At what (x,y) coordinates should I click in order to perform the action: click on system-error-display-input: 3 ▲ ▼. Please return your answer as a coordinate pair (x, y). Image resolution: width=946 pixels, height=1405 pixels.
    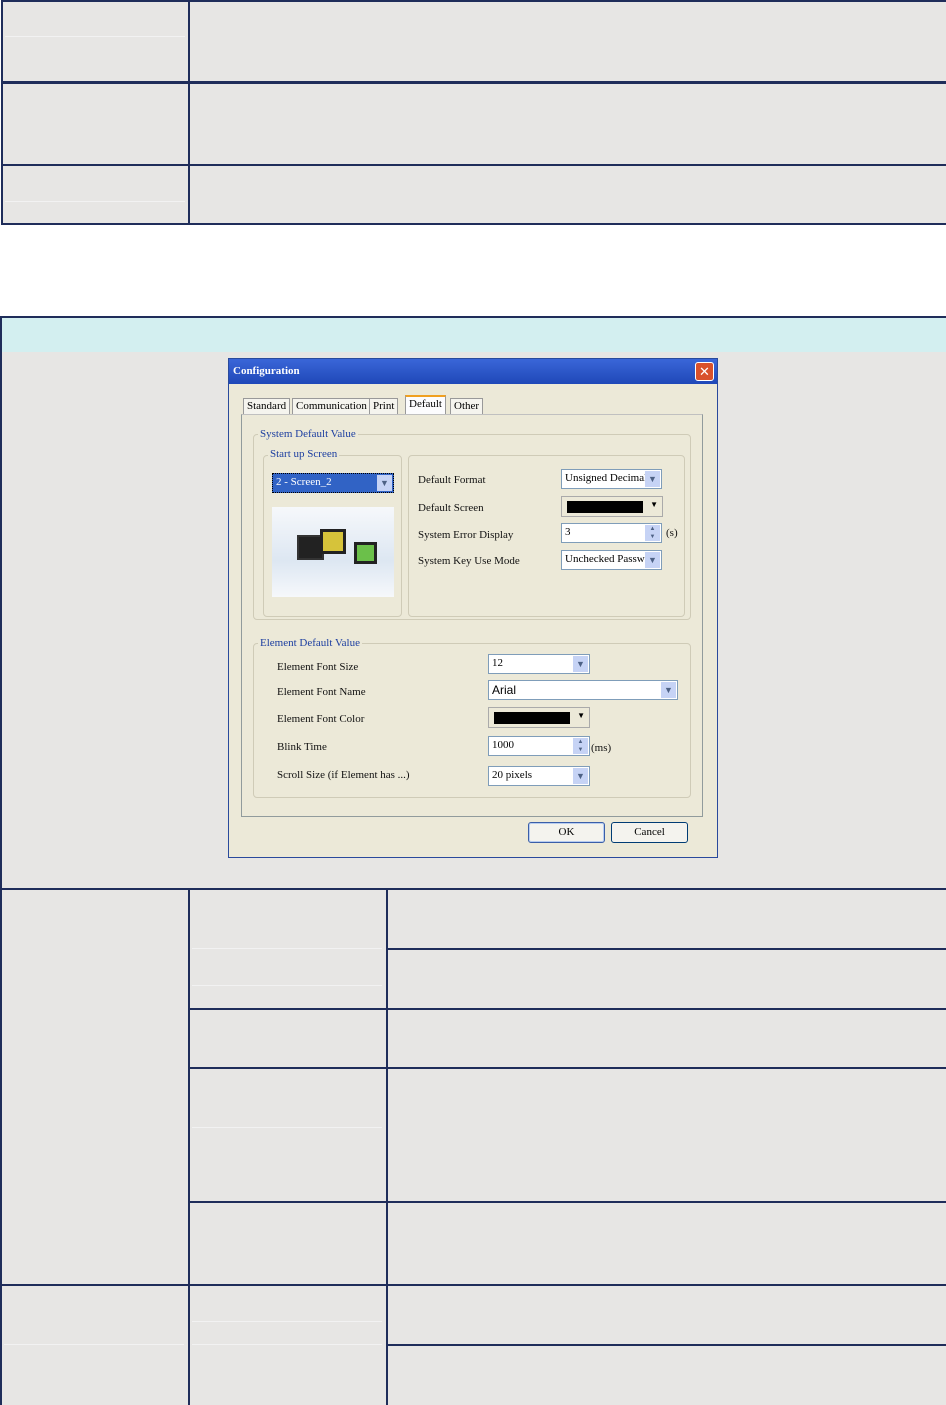
    Looking at the image, I should click on (611, 533).